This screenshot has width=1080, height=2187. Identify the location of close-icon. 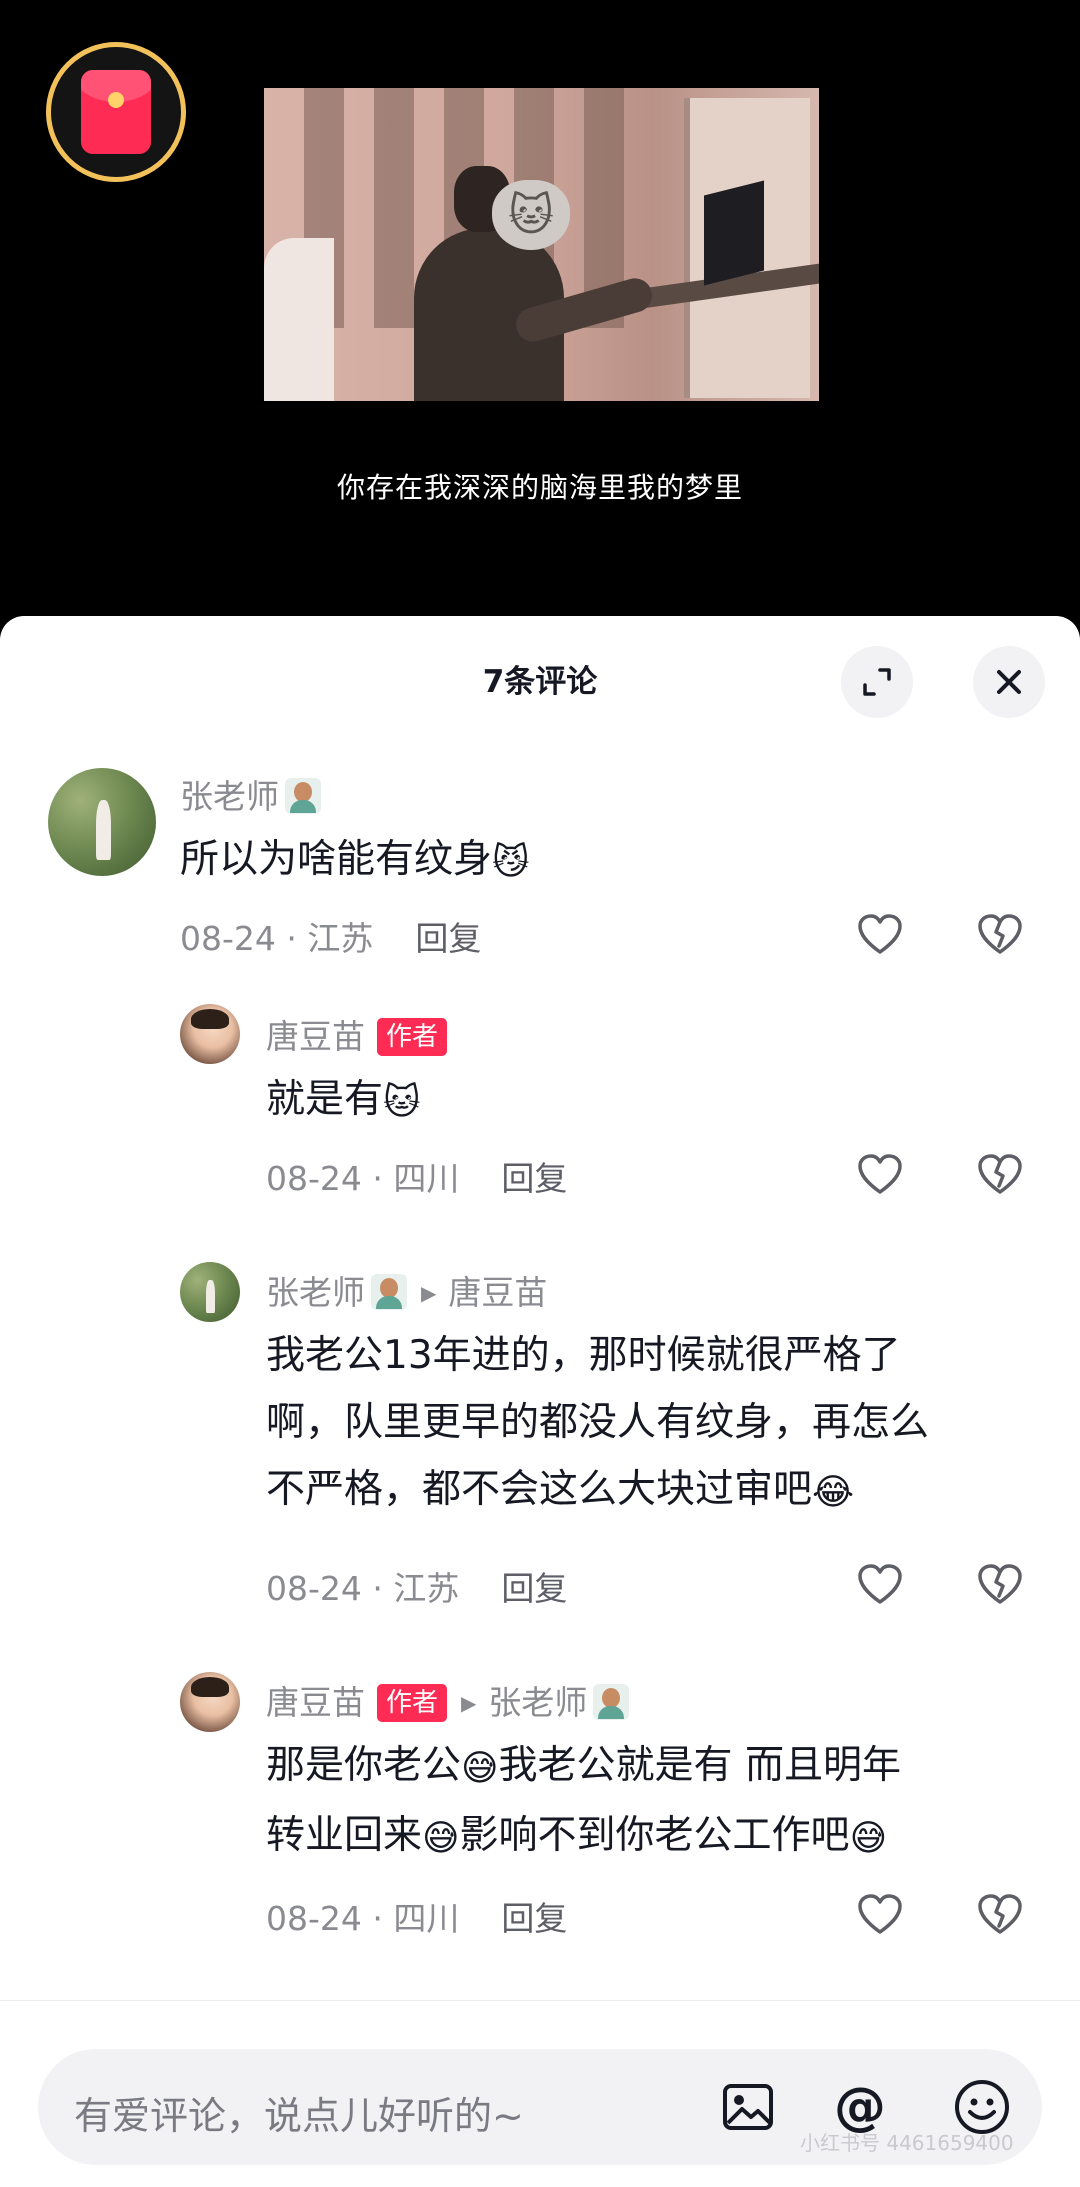
(1009, 682).